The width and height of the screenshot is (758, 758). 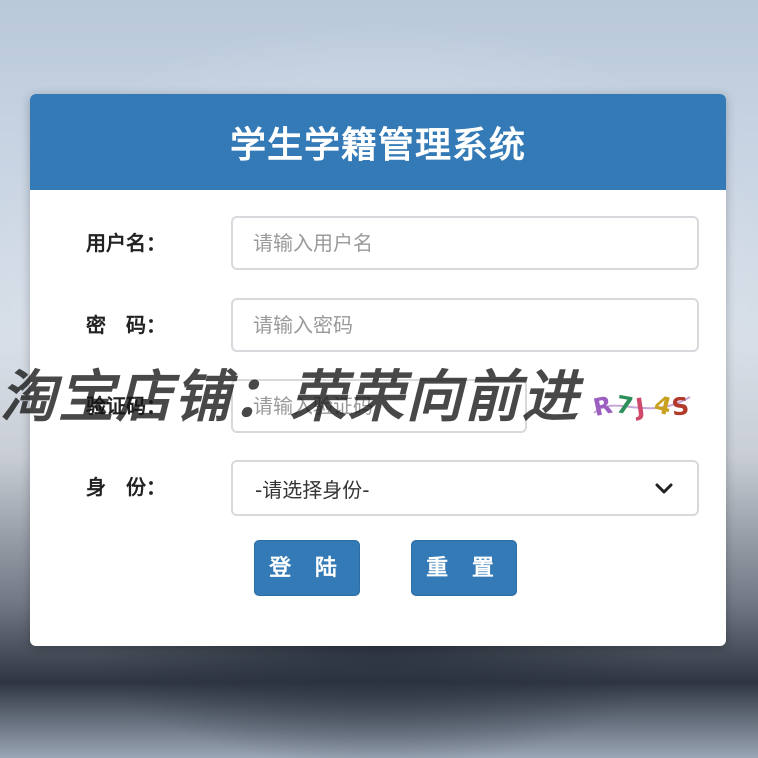 What do you see at coordinates (126, 406) in the screenshot?
I see `captcha-label: 验证码：` at bounding box center [126, 406].